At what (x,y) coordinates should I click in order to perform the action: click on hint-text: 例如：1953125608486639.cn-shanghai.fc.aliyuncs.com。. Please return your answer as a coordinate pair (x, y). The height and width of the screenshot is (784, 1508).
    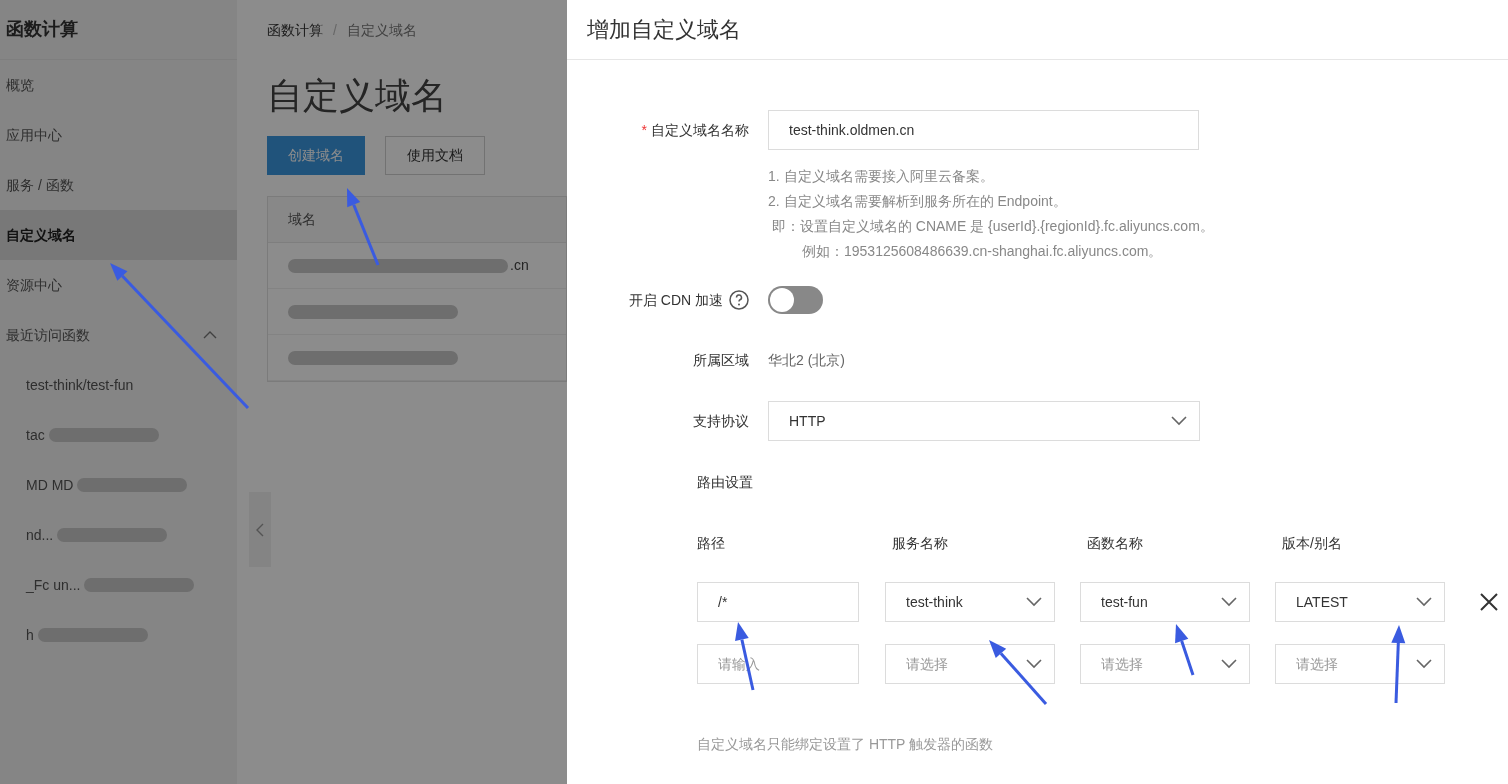
    Looking at the image, I should click on (982, 251).